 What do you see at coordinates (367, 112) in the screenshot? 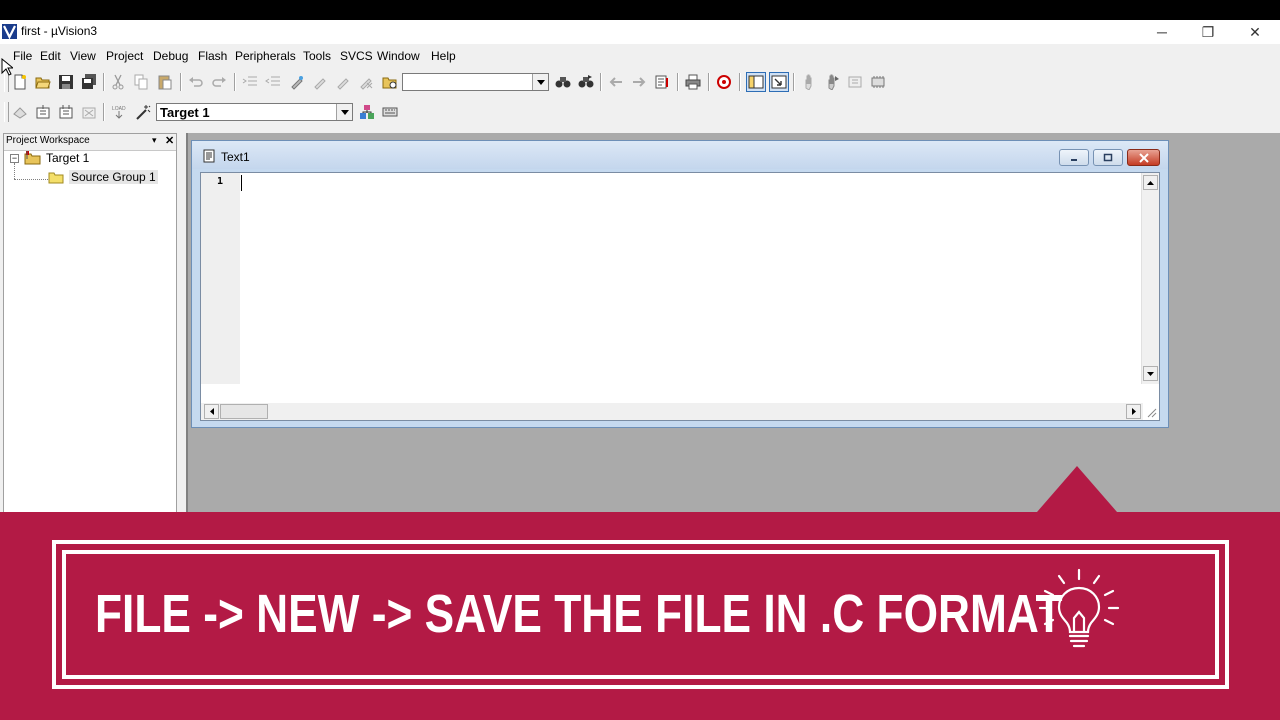
I see `manage-components-button` at bounding box center [367, 112].